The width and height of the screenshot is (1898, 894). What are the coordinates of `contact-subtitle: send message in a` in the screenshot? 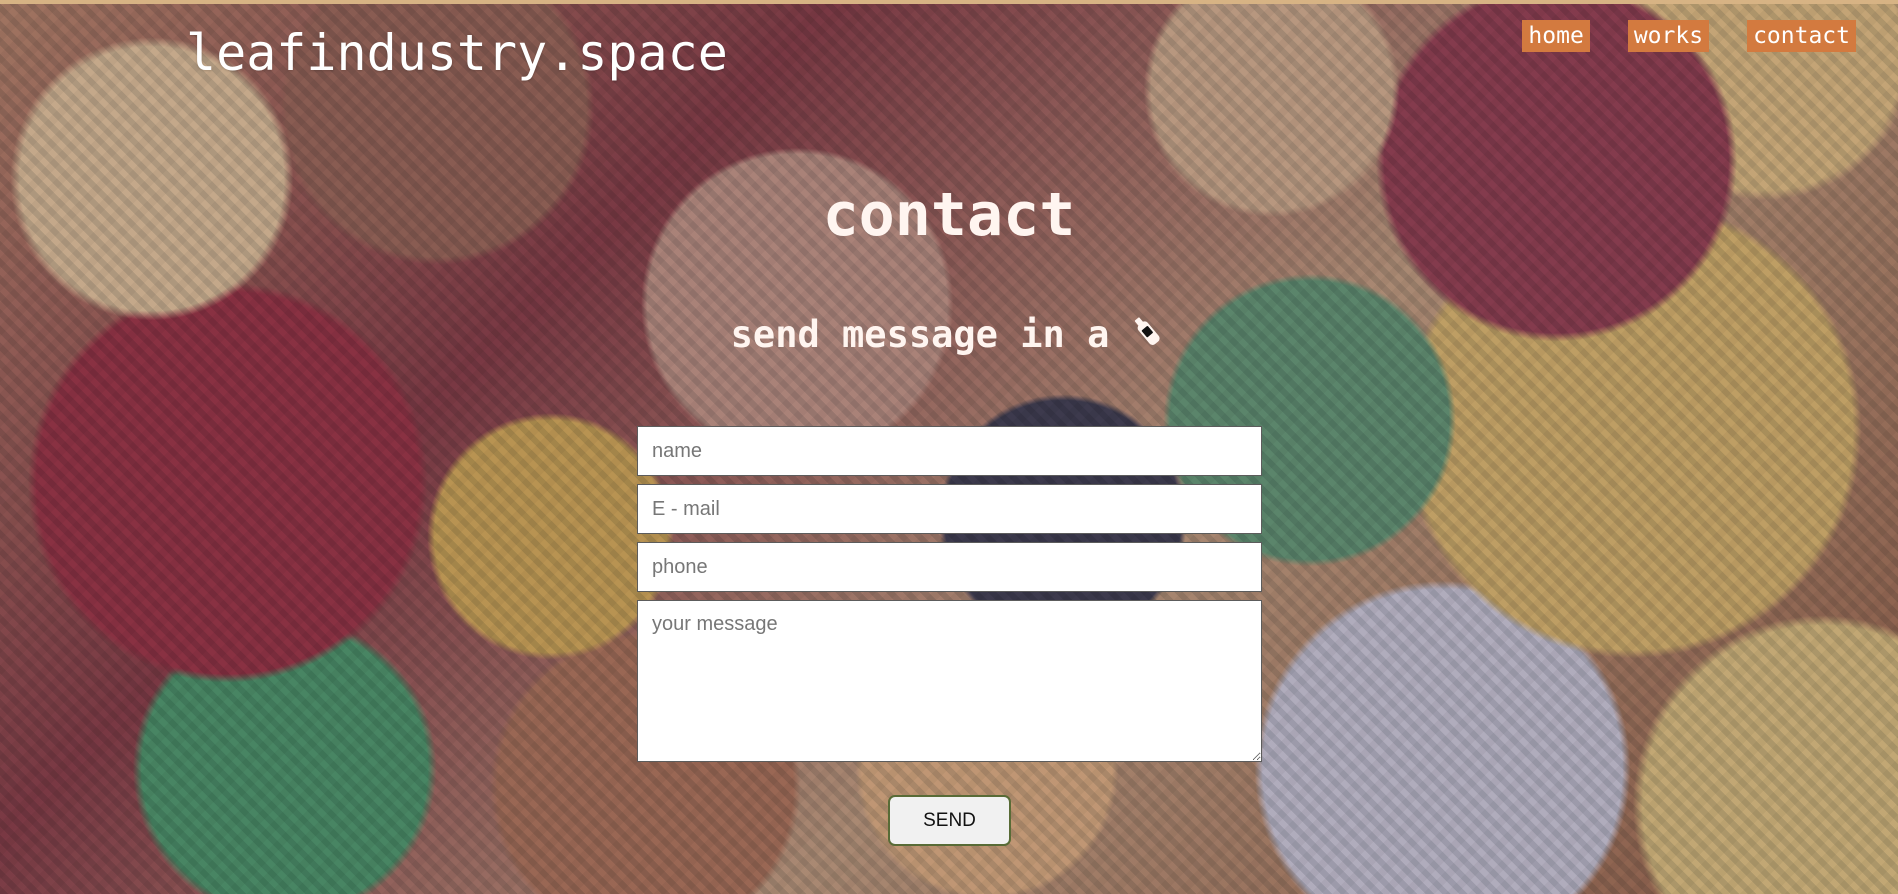 It's located at (949, 334).